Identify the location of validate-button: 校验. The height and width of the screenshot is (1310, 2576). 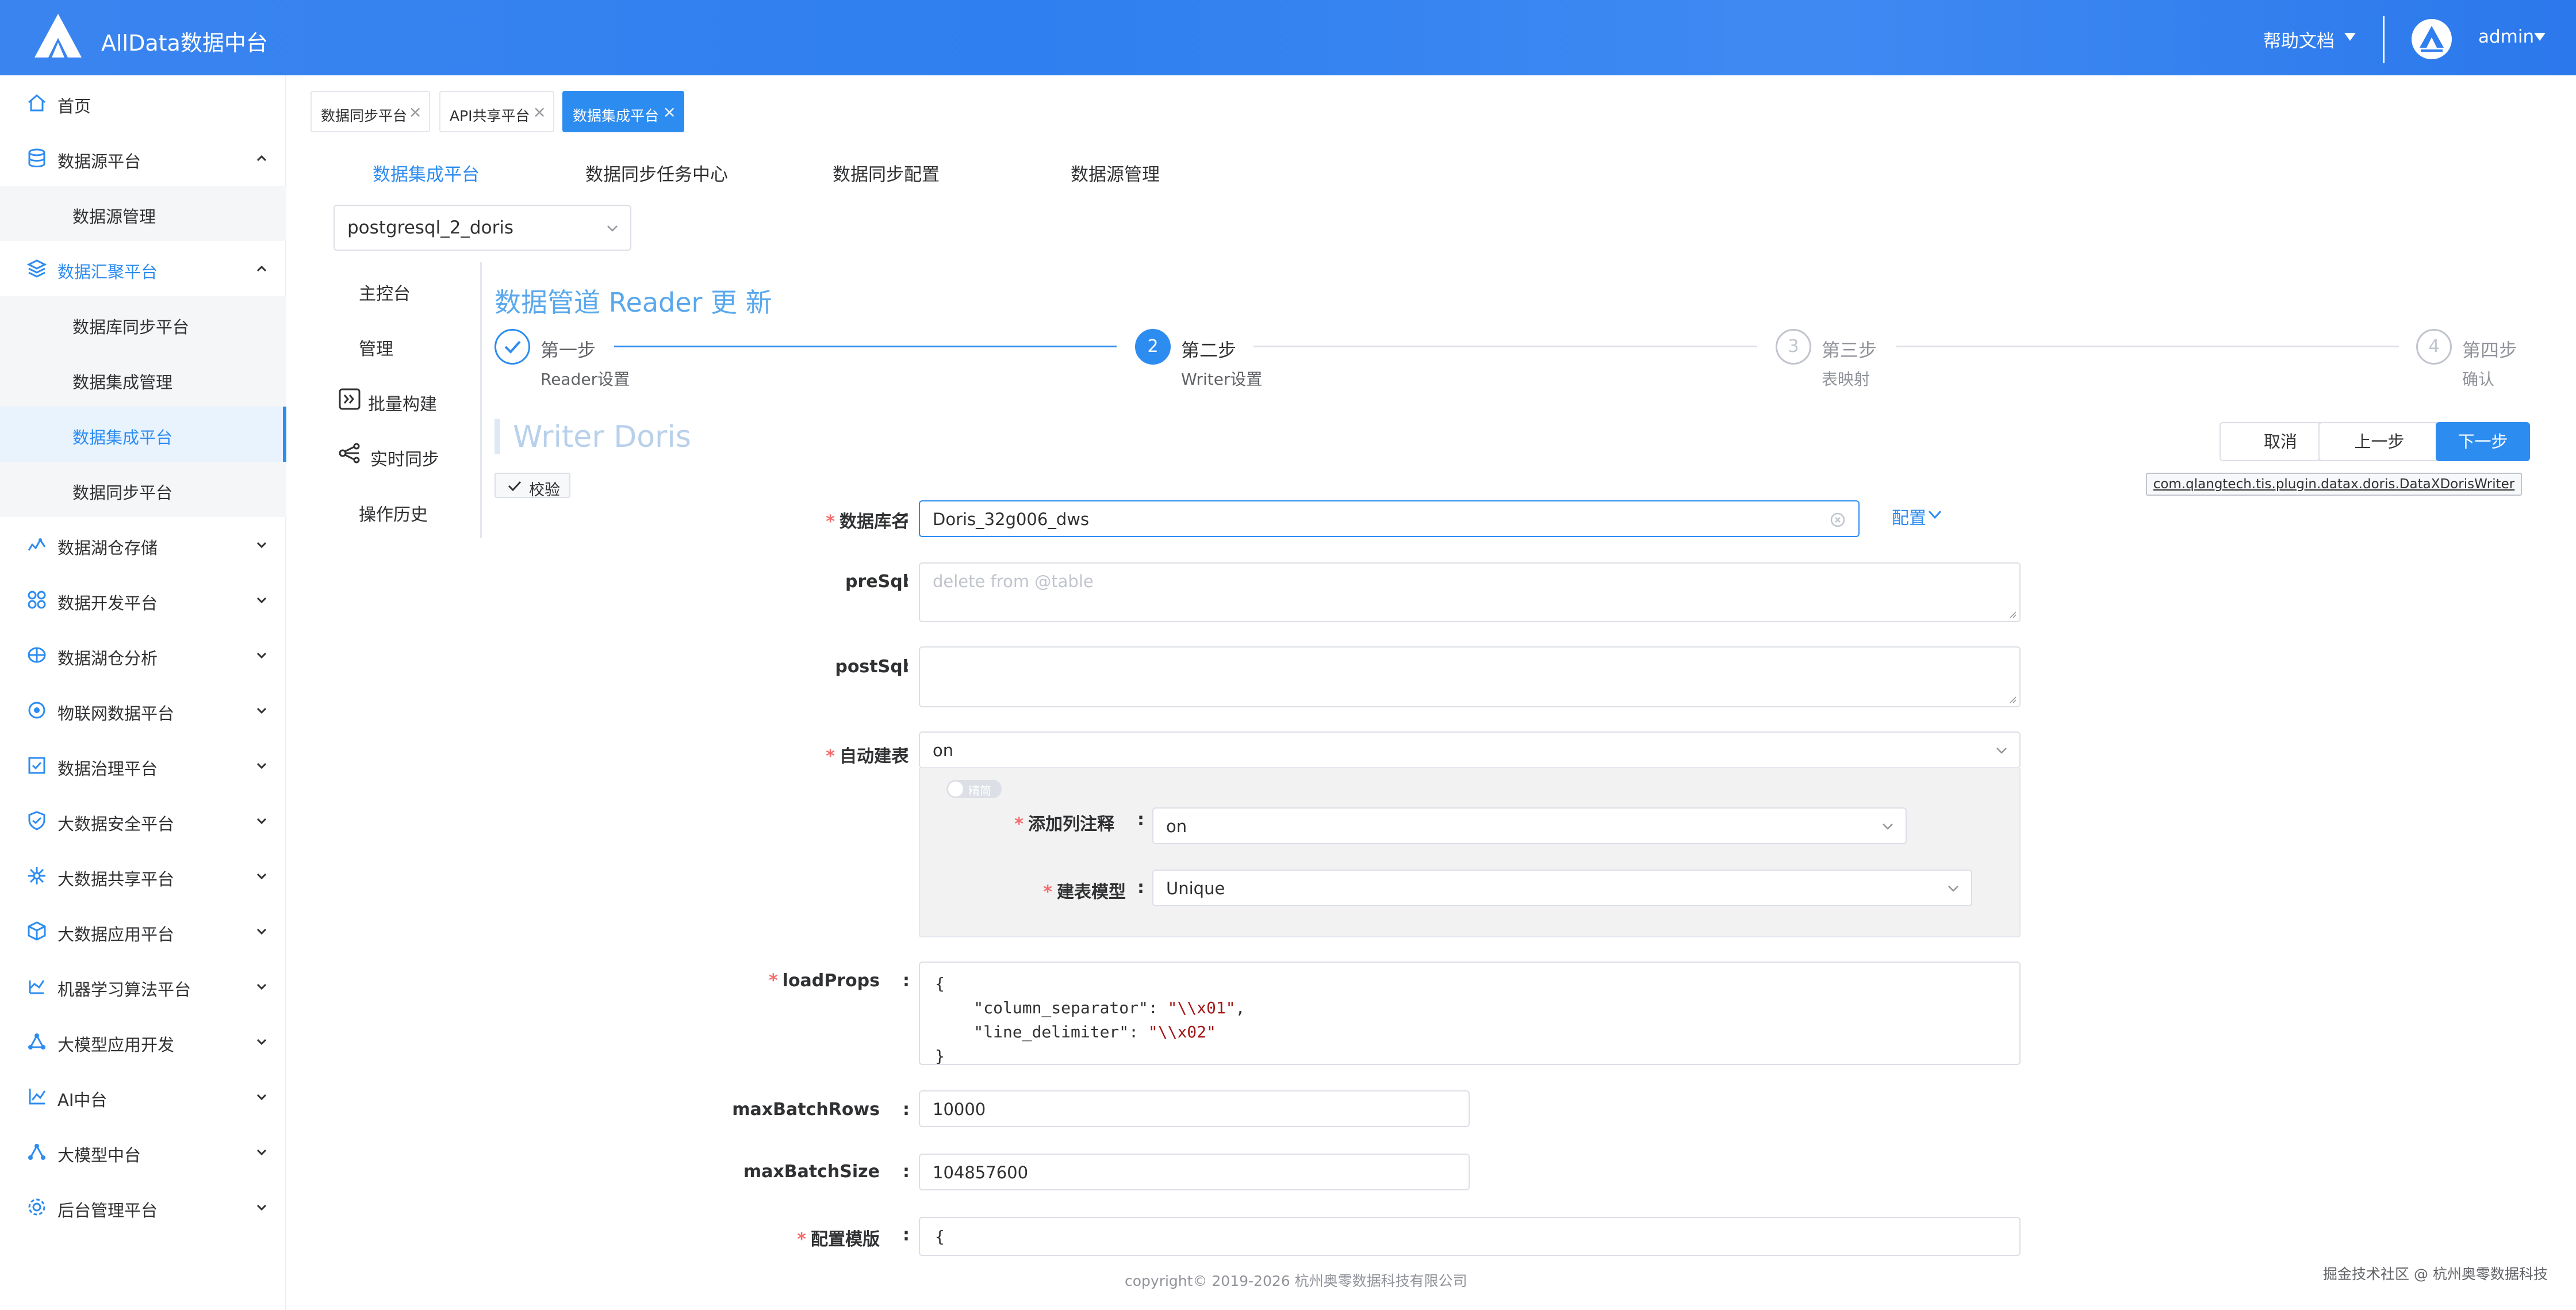
(532, 486).